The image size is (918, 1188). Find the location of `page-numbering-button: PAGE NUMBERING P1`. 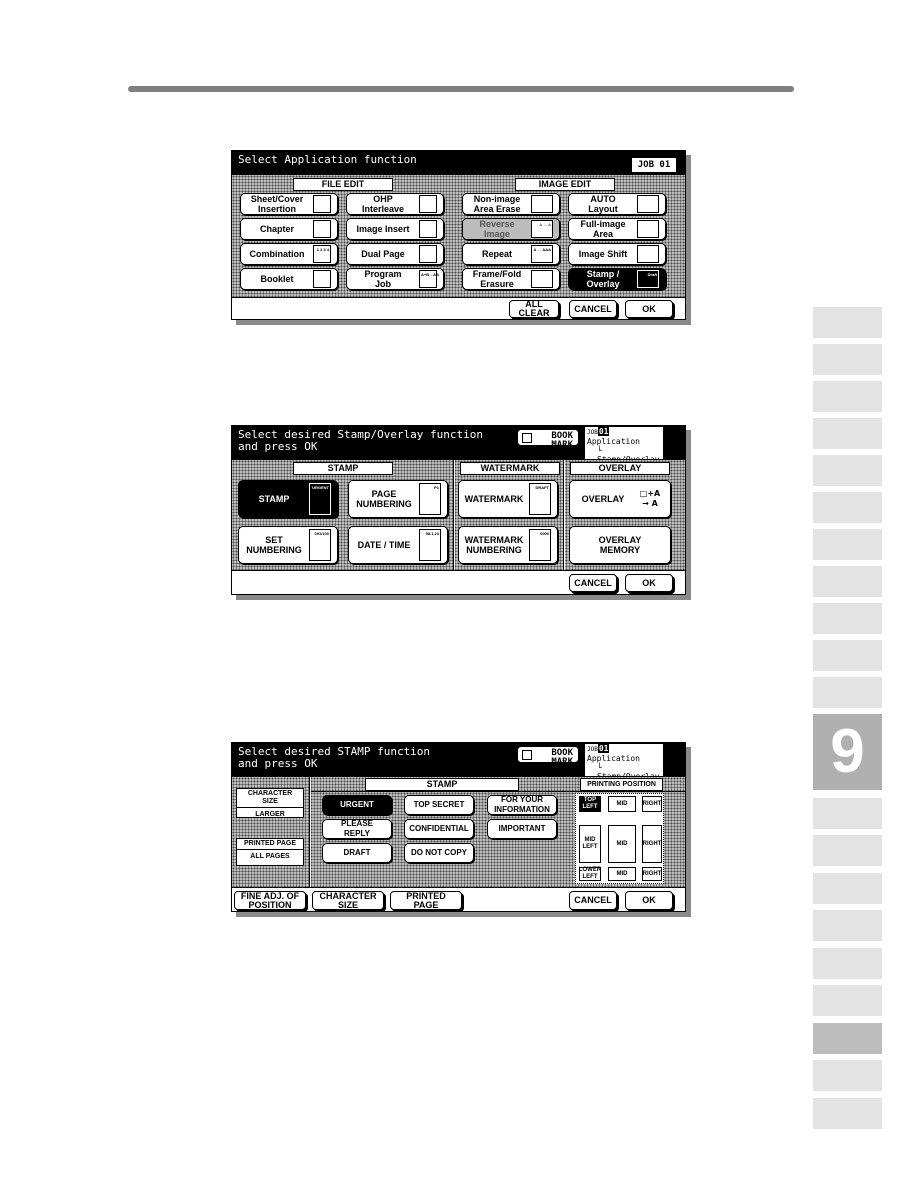

page-numbering-button: PAGE NUMBERING P1 is located at coordinates (398, 499).